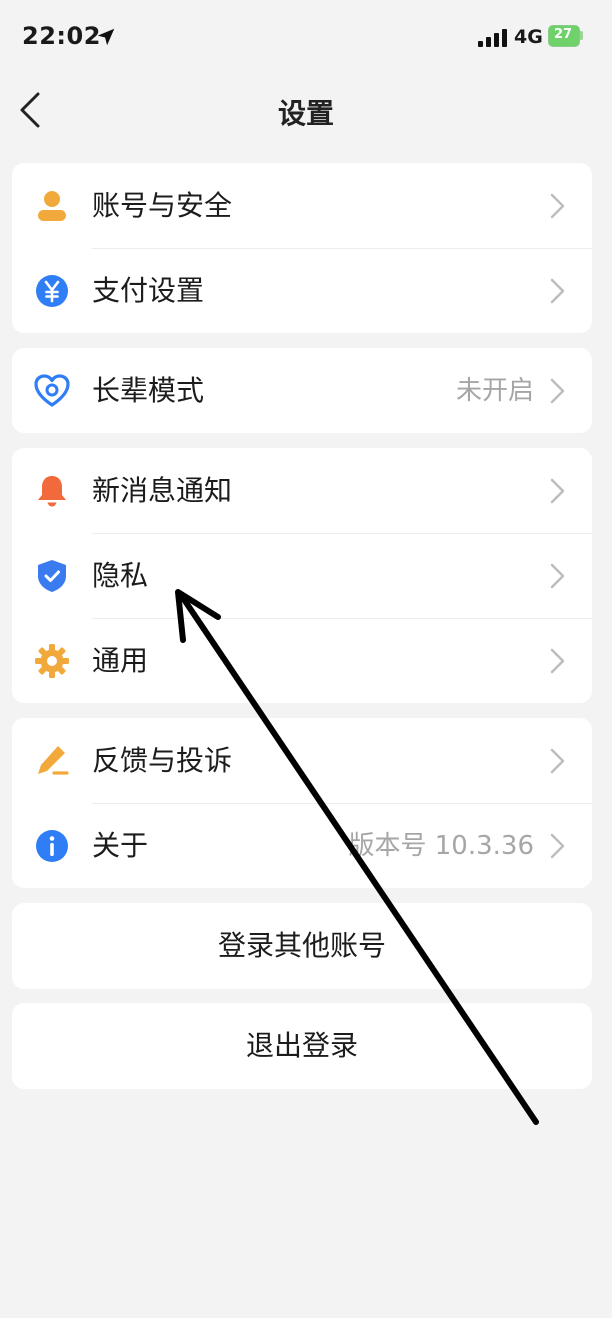  I want to click on settings-group-elder: 长辈模式 未开启, so click(302, 390).